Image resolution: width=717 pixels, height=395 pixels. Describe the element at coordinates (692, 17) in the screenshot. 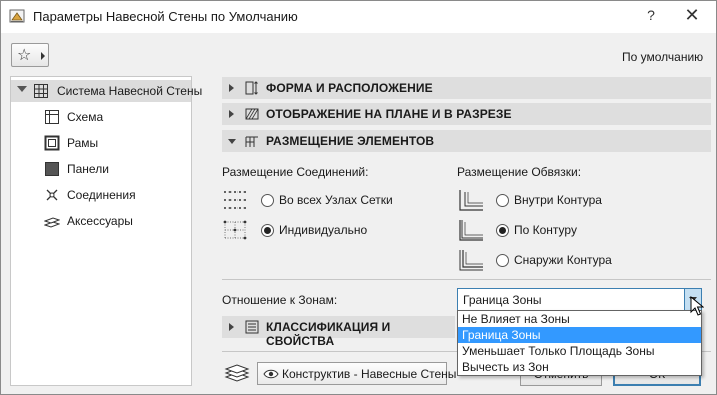

I see `close-button: ✕` at that location.